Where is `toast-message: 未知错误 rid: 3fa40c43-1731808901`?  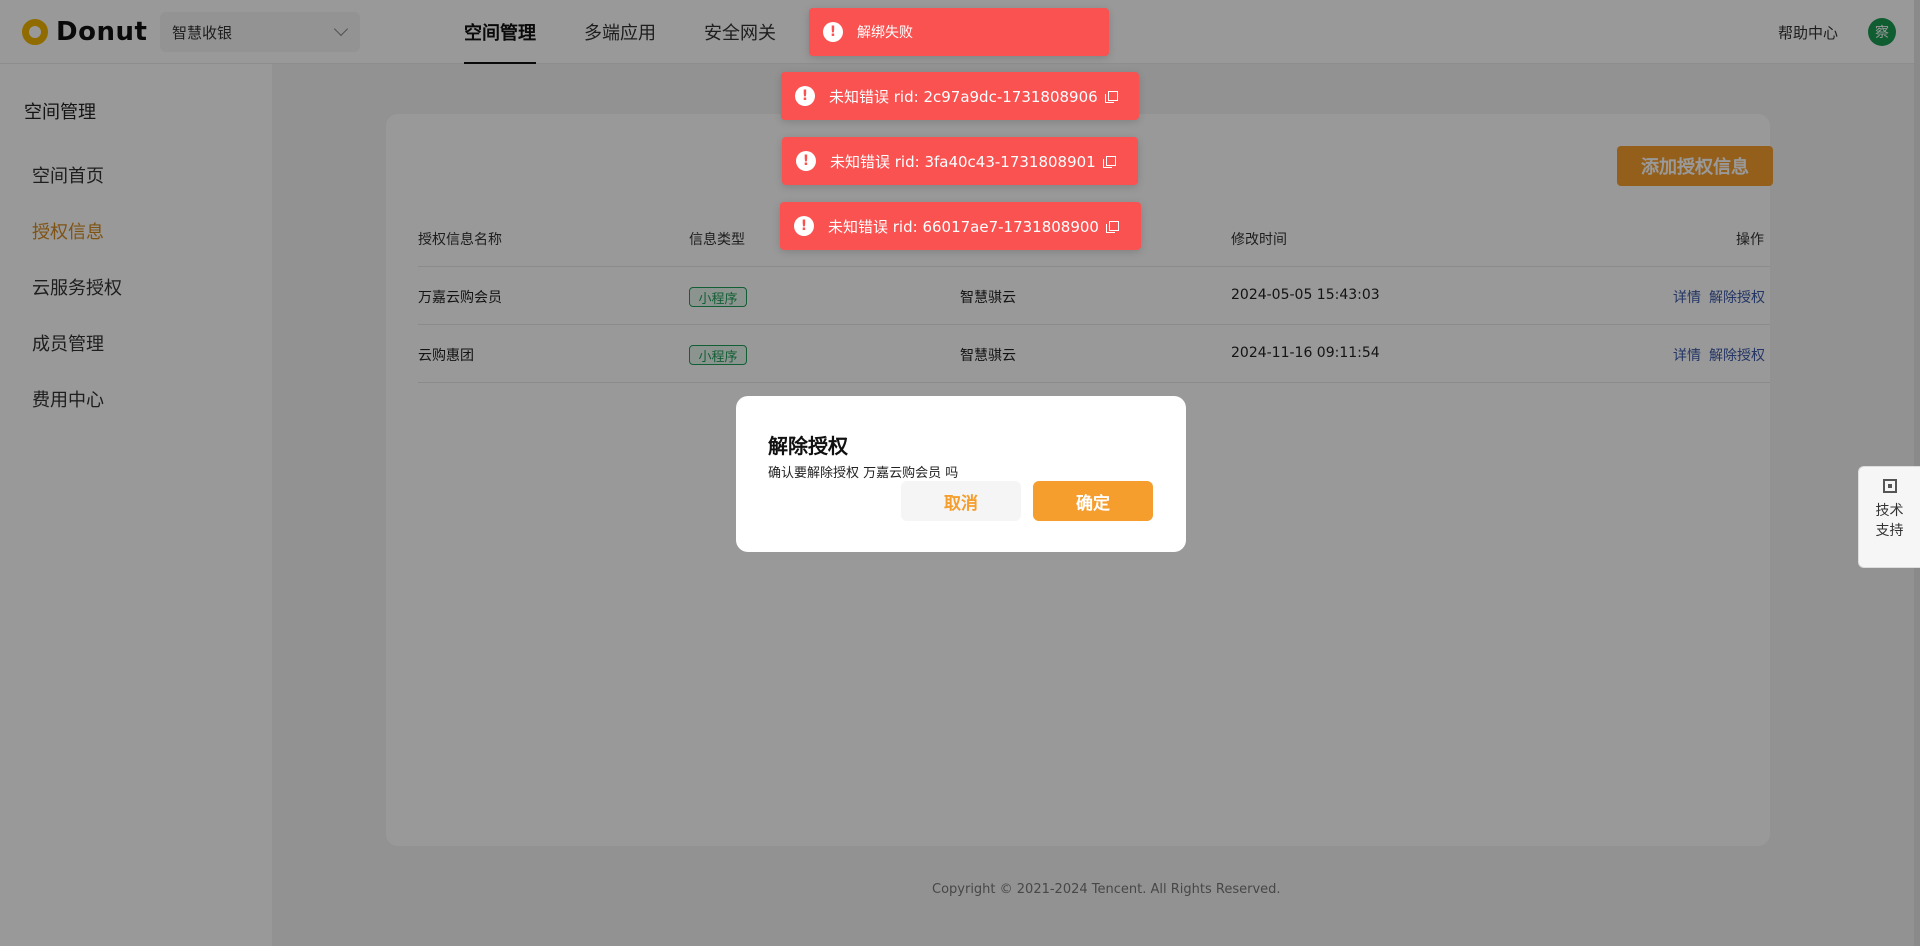
toast-message: 未知错误 rid: 3fa40c43-1731808901 is located at coordinates (963, 161).